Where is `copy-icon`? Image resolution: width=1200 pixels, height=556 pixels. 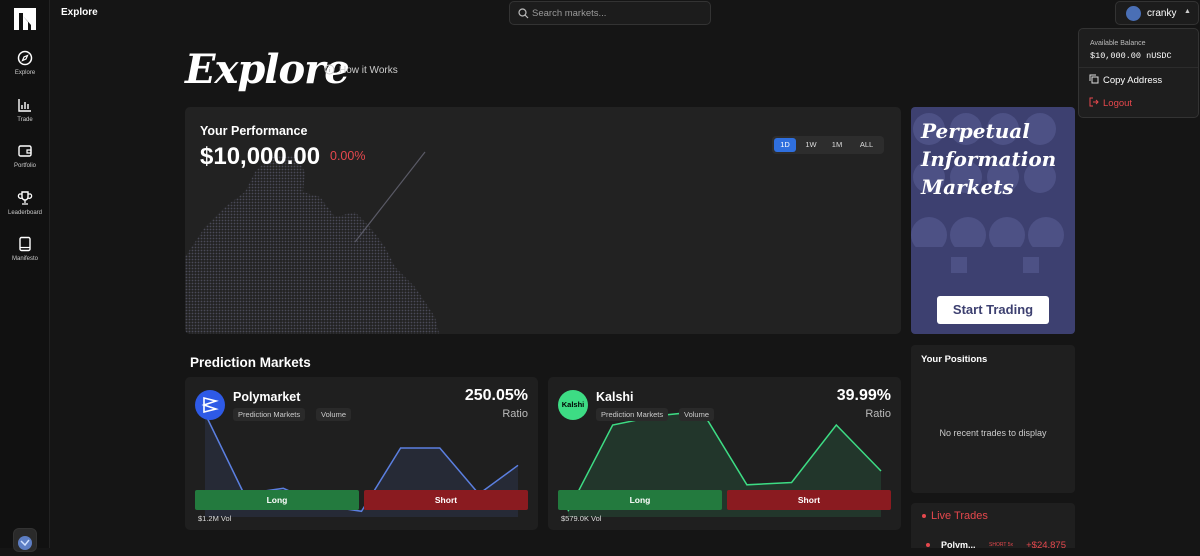 copy-icon is located at coordinates (1094, 79).